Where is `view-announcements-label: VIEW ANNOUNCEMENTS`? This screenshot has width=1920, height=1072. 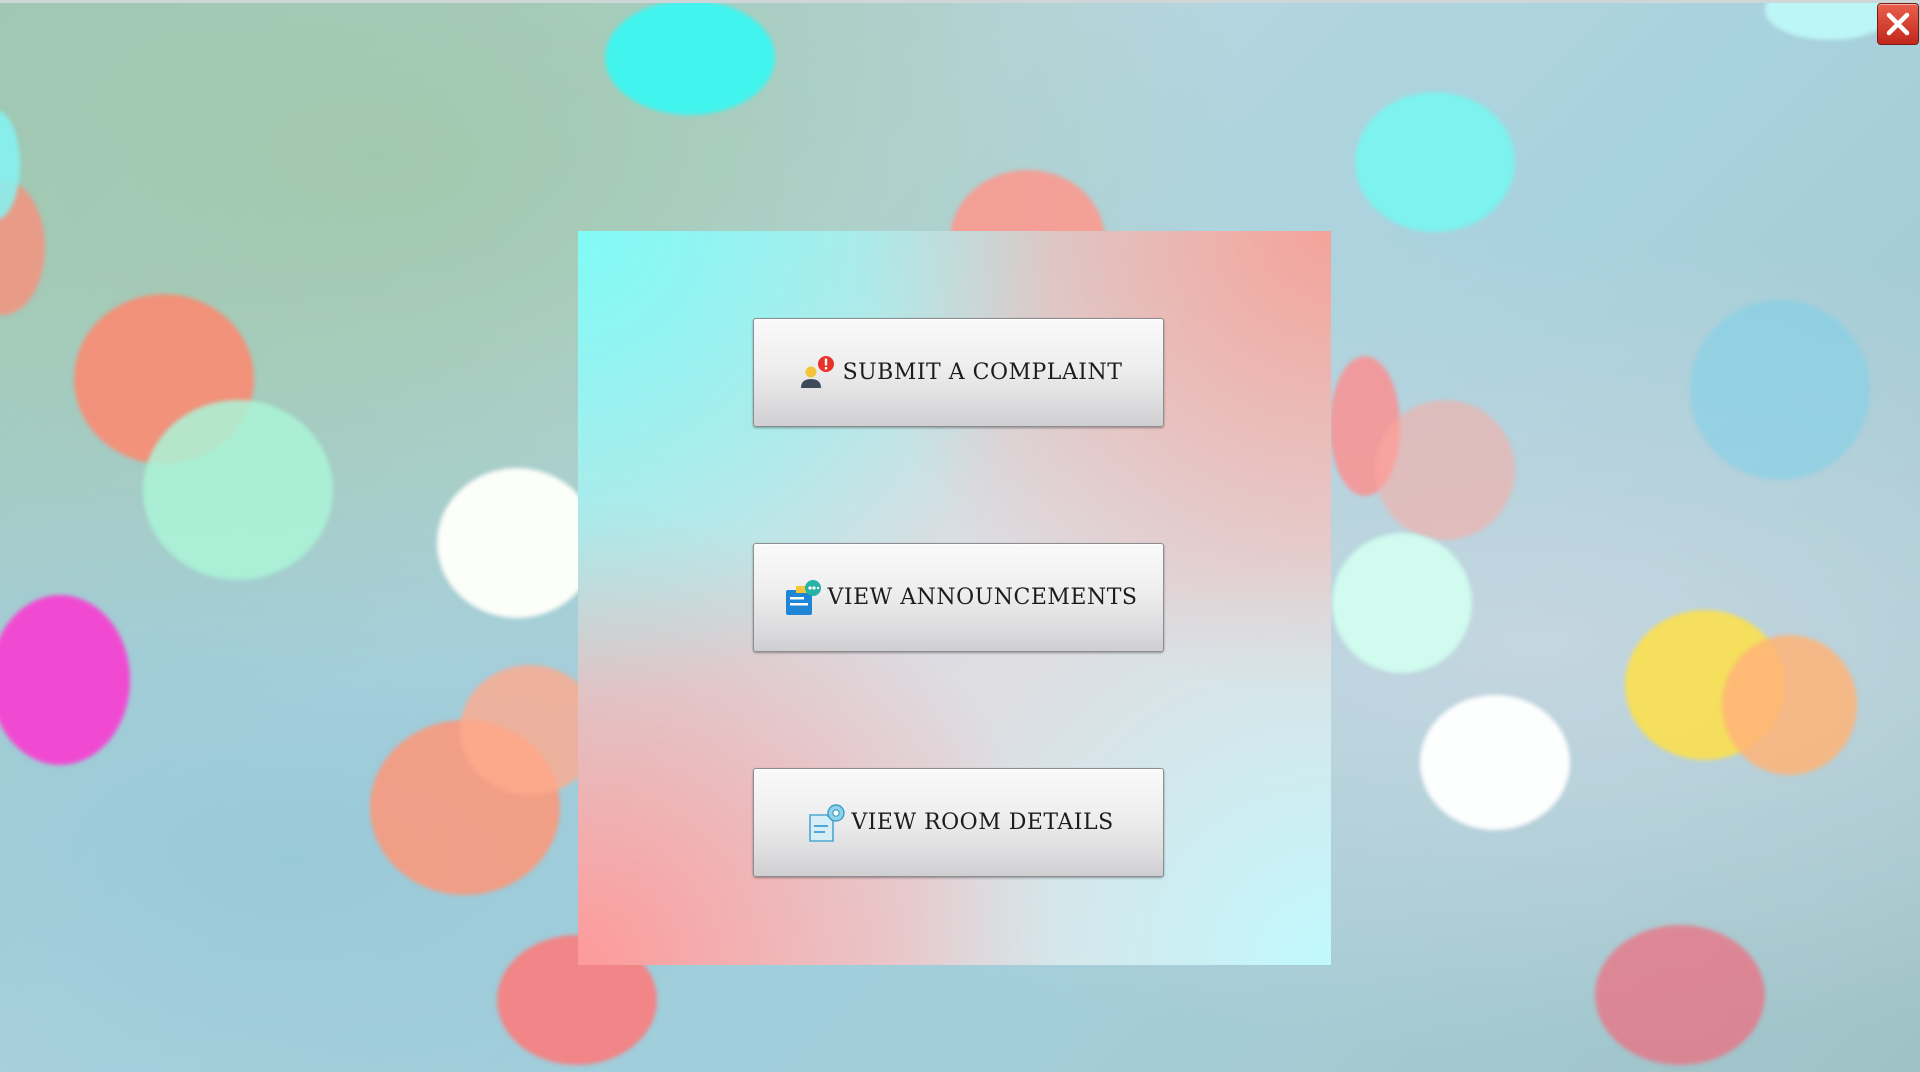
view-announcements-label: VIEW ANNOUNCEMENTS is located at coordinates (982, 597).